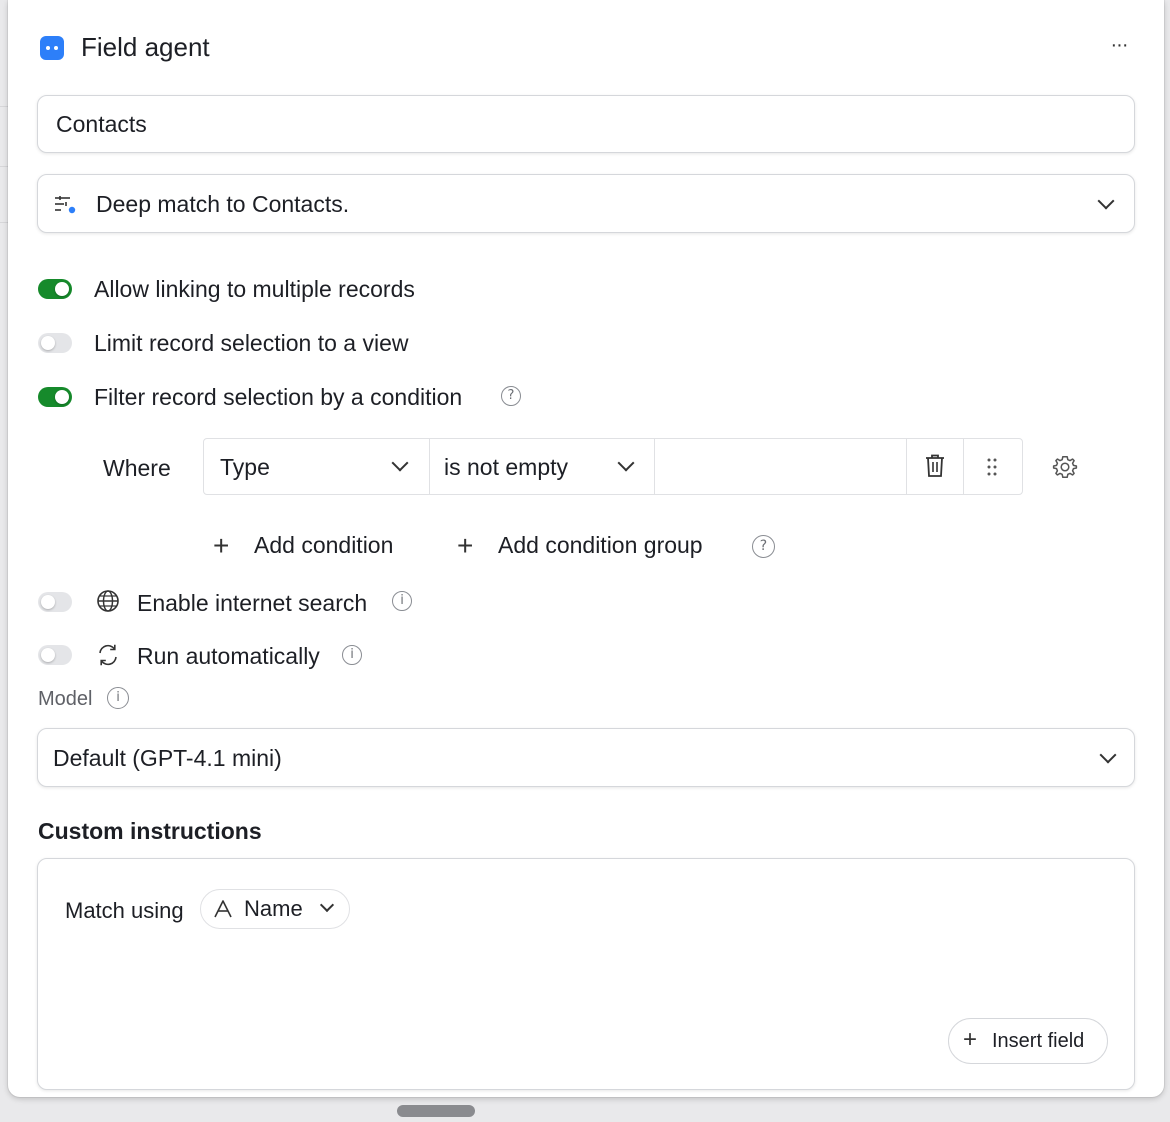  Describe the element at coordinates (65, 205) in the screenshot. I see `match-settings-icon` at that location.